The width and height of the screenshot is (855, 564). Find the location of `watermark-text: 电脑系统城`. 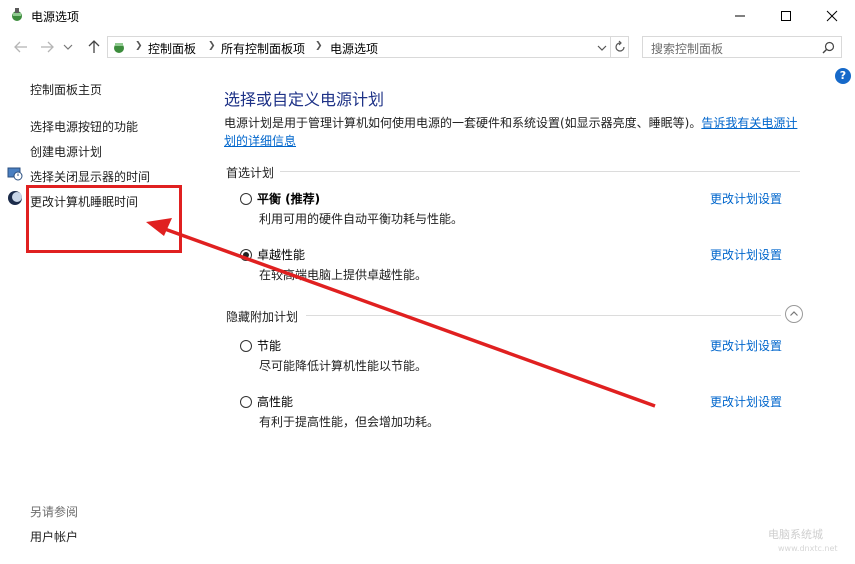

watermark-text: 电脑系统城 is located at coordinates (795, 534).